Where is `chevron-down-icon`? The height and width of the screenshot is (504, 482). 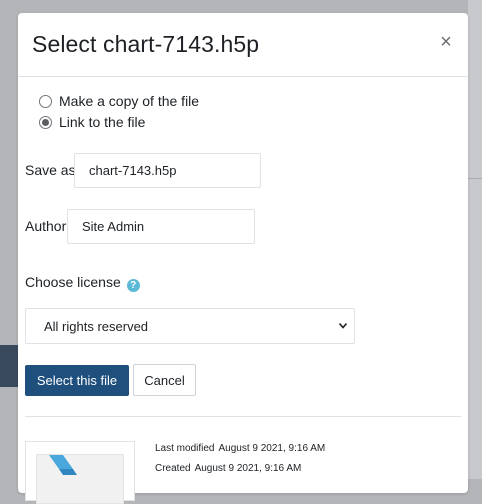 chevron-down-icon is located at coordinates (343, 325).